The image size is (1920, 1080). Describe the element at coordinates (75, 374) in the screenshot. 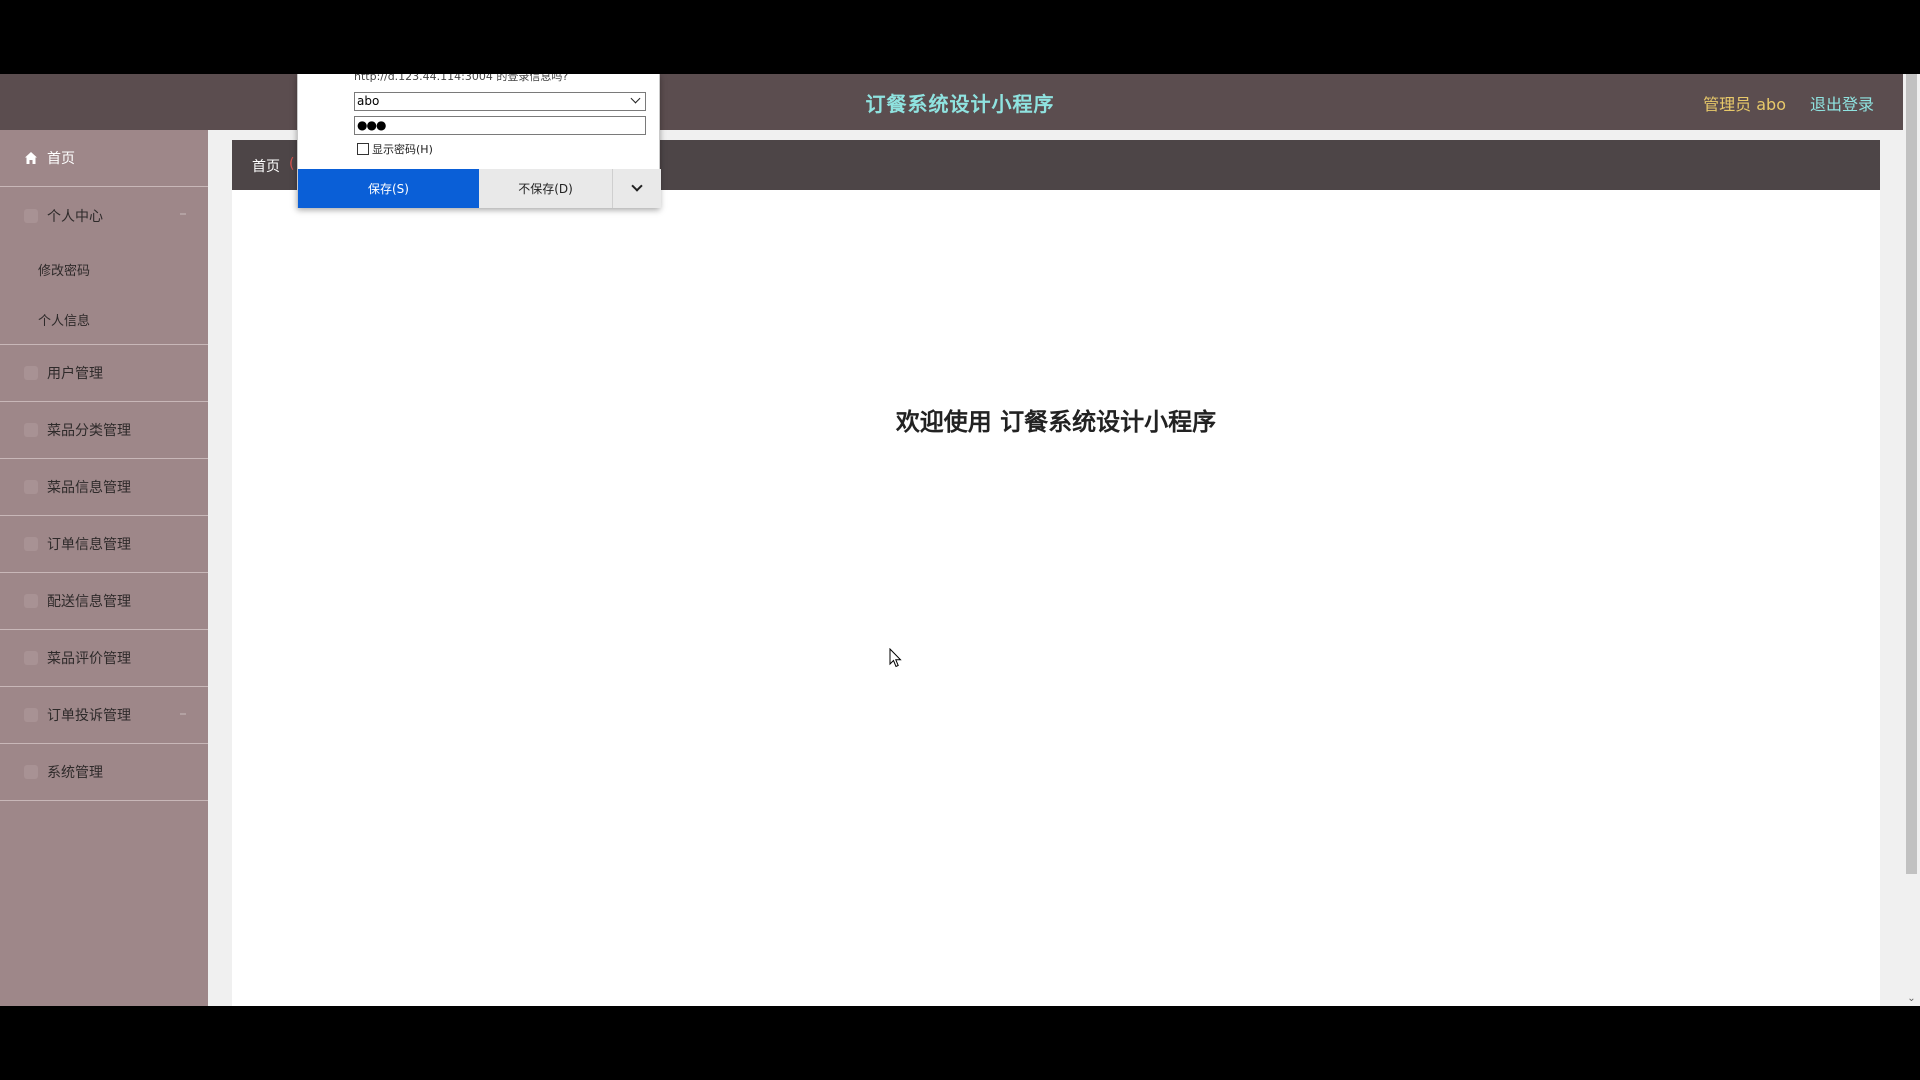

I see `sidebar-item-label: 用户管理` at that location.